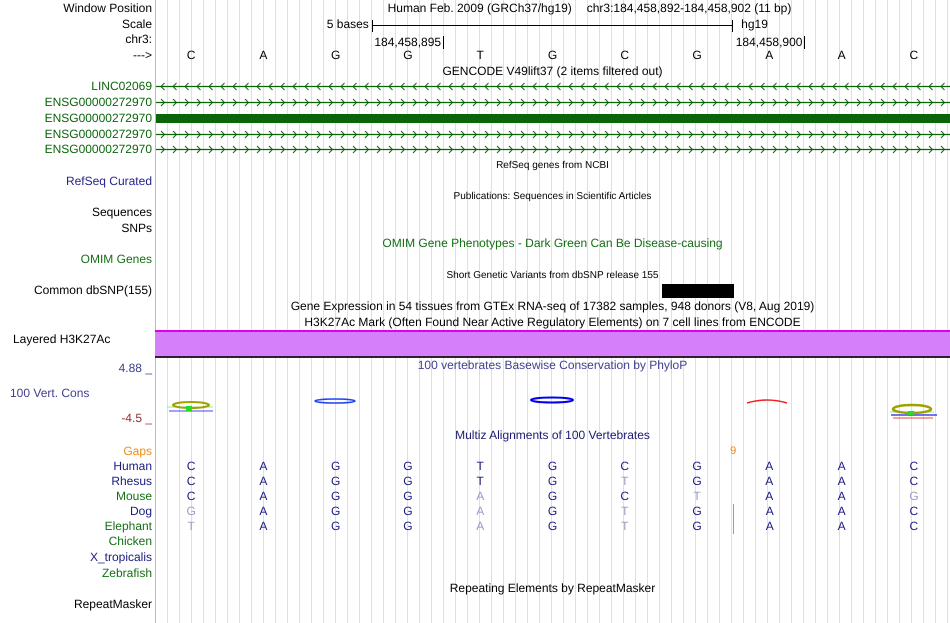 Image resolution: width=950 pixels, height=623 pixels. I want to click on track-label: Layered H3K27Ac, so click(61, 339).